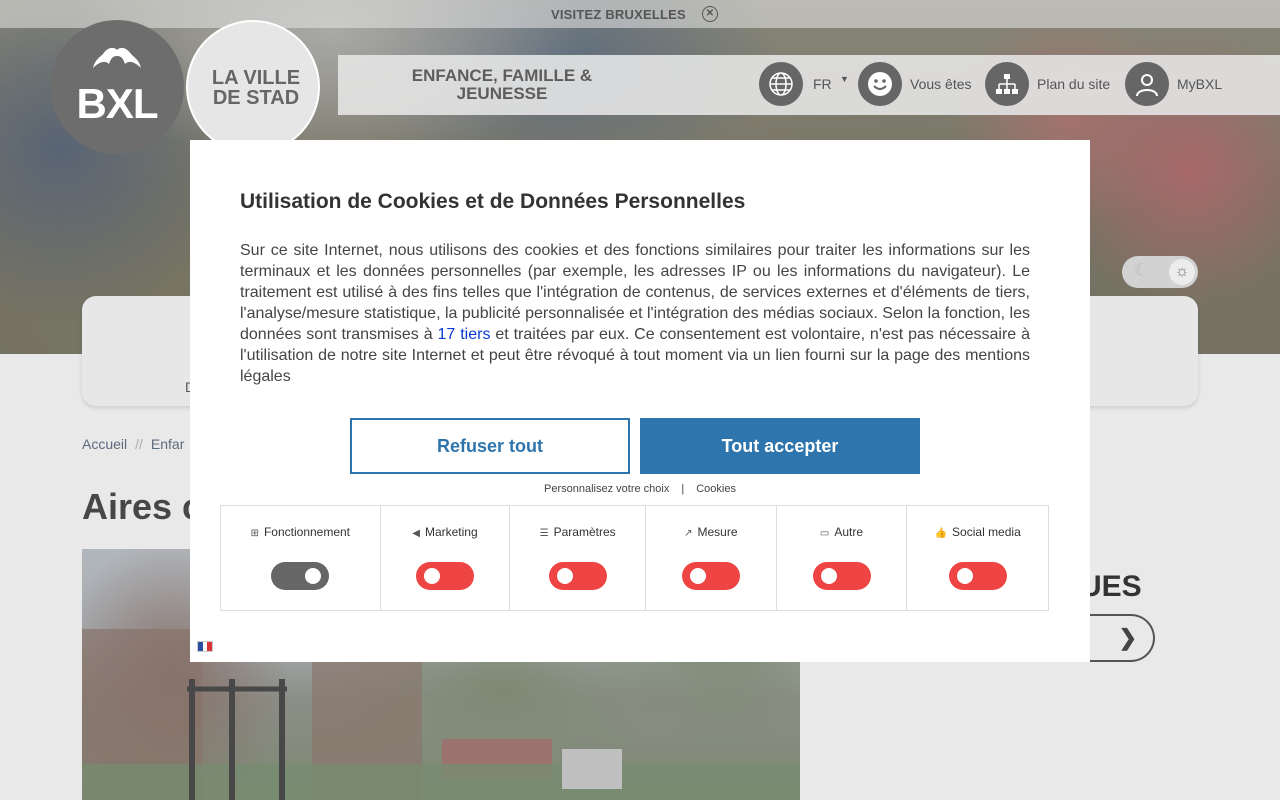 The height and width of the screenshot is (800, 1280). What do you see at coordinates (544, 533) in the screenshot?
I see `sliders-icon: ☰` at bounding box center [544, 533].